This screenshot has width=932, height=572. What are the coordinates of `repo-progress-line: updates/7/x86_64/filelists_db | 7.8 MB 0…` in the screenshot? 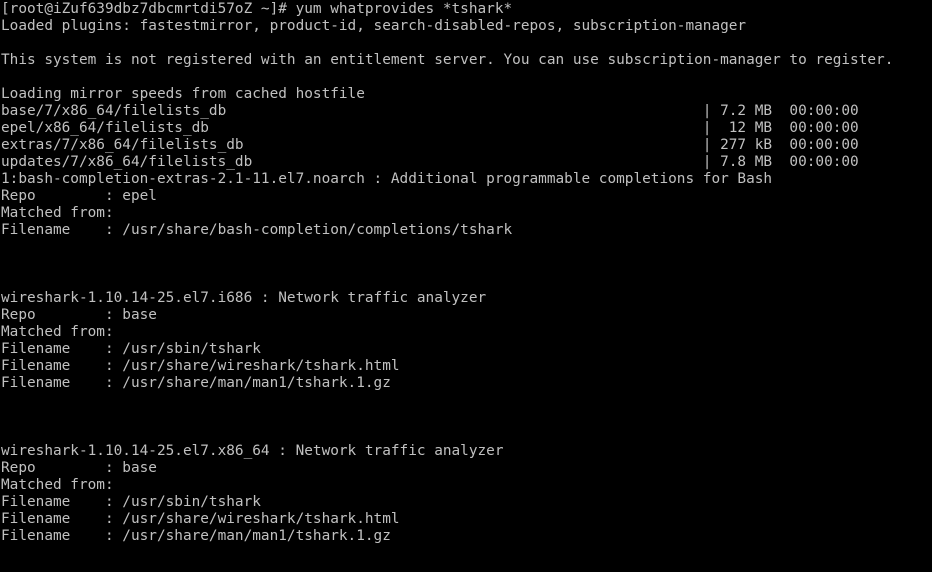 It's located at (430, 162).